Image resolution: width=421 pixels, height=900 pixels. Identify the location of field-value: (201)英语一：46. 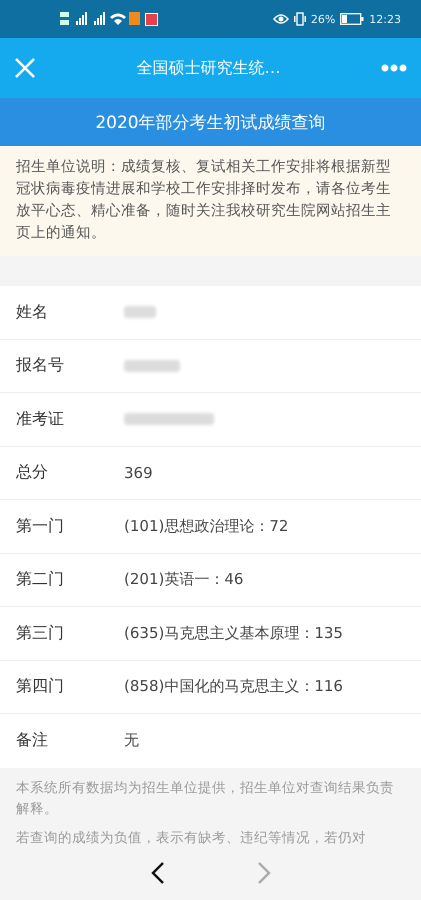
(184, 580).